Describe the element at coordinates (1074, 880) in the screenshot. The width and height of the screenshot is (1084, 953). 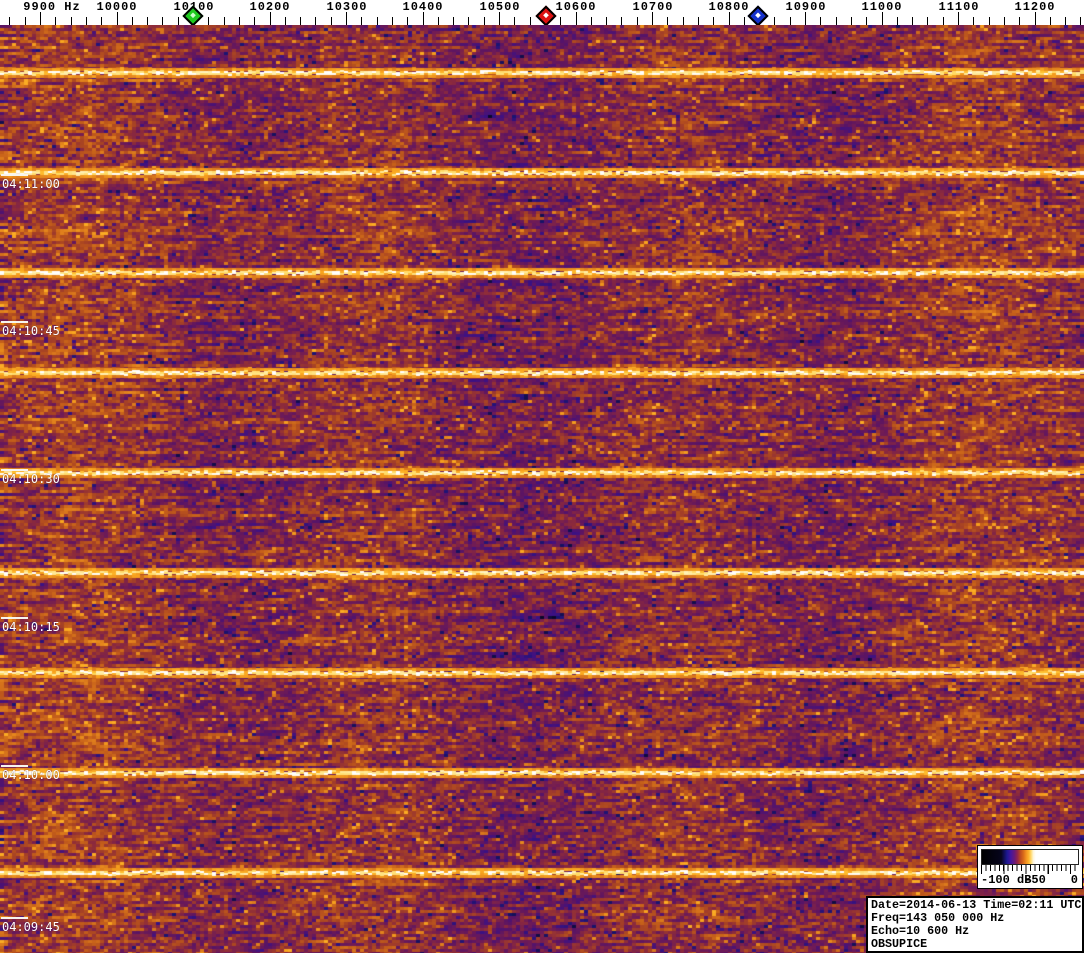
I see `legend-max-label: 0` at that location.